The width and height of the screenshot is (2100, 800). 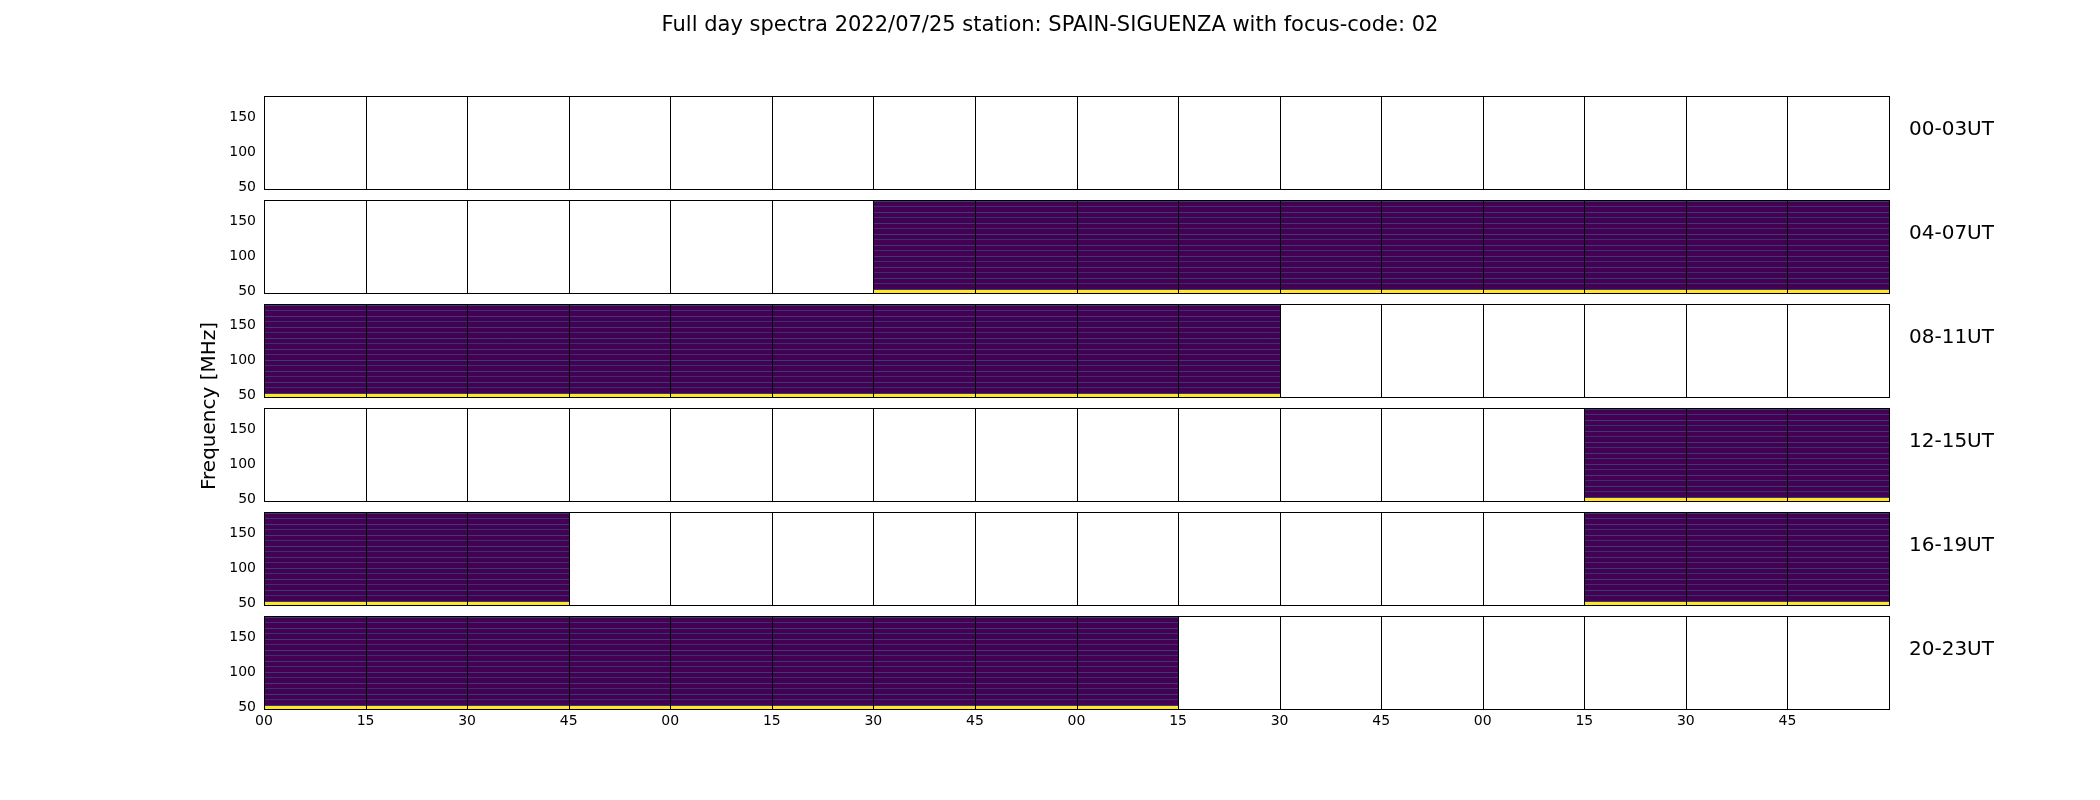 I want to click on axis-label: Frequency [MHz], so click(x=208, y=406).